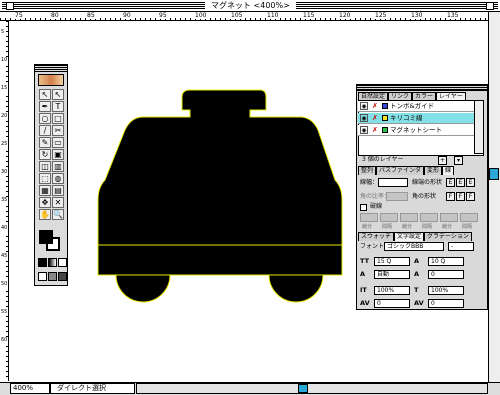  I want to click on ruler-h-label: 135, so click(453, 15).